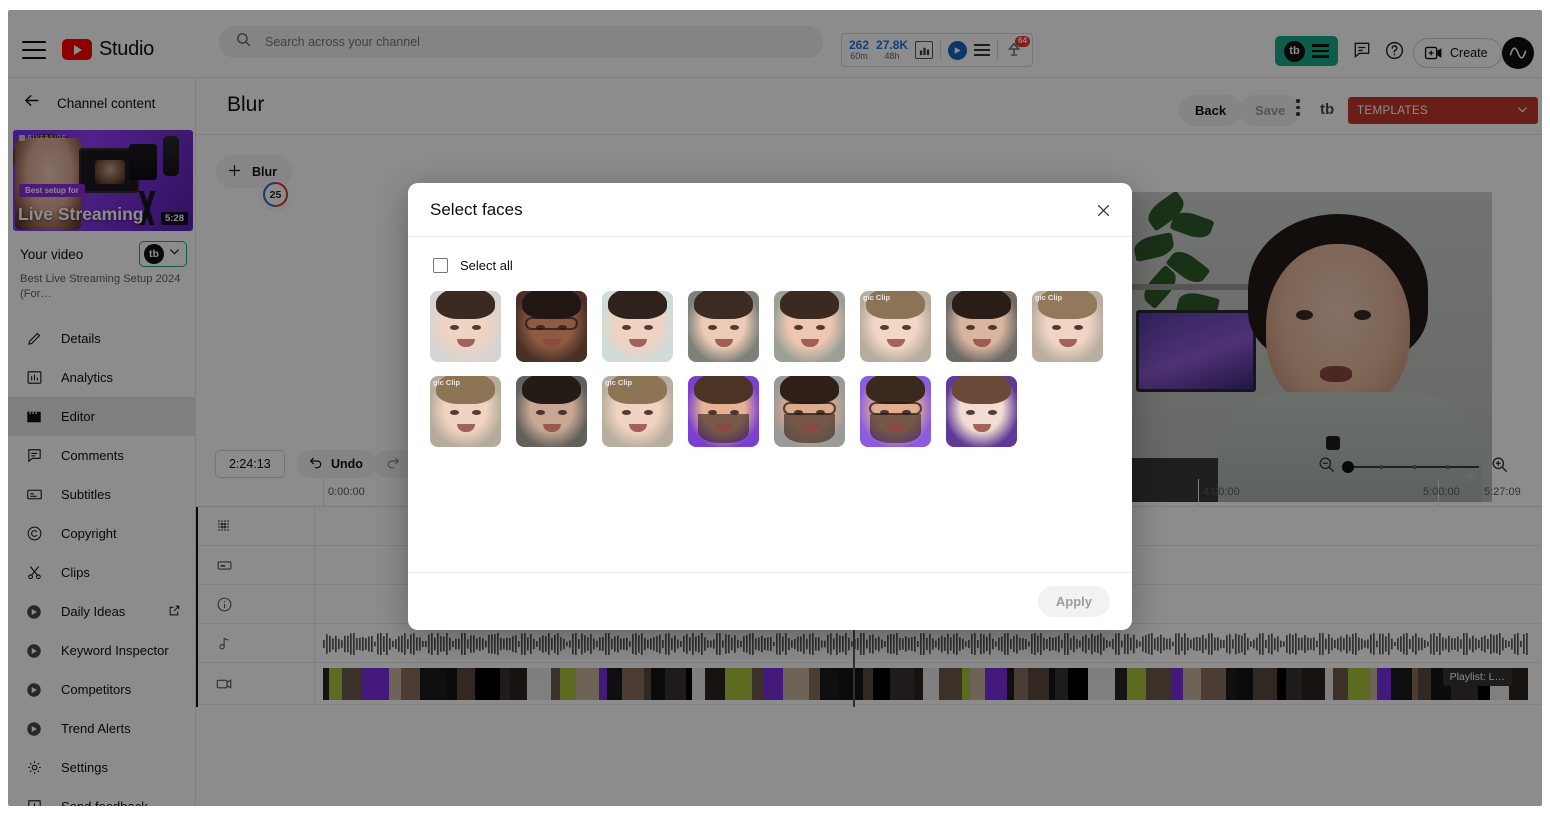 This screenshot has width=1550, height=816. Describe the element at coordinates (1502, 492) in the screenshot. I see `ruler-label: 5:27:09` at that location.